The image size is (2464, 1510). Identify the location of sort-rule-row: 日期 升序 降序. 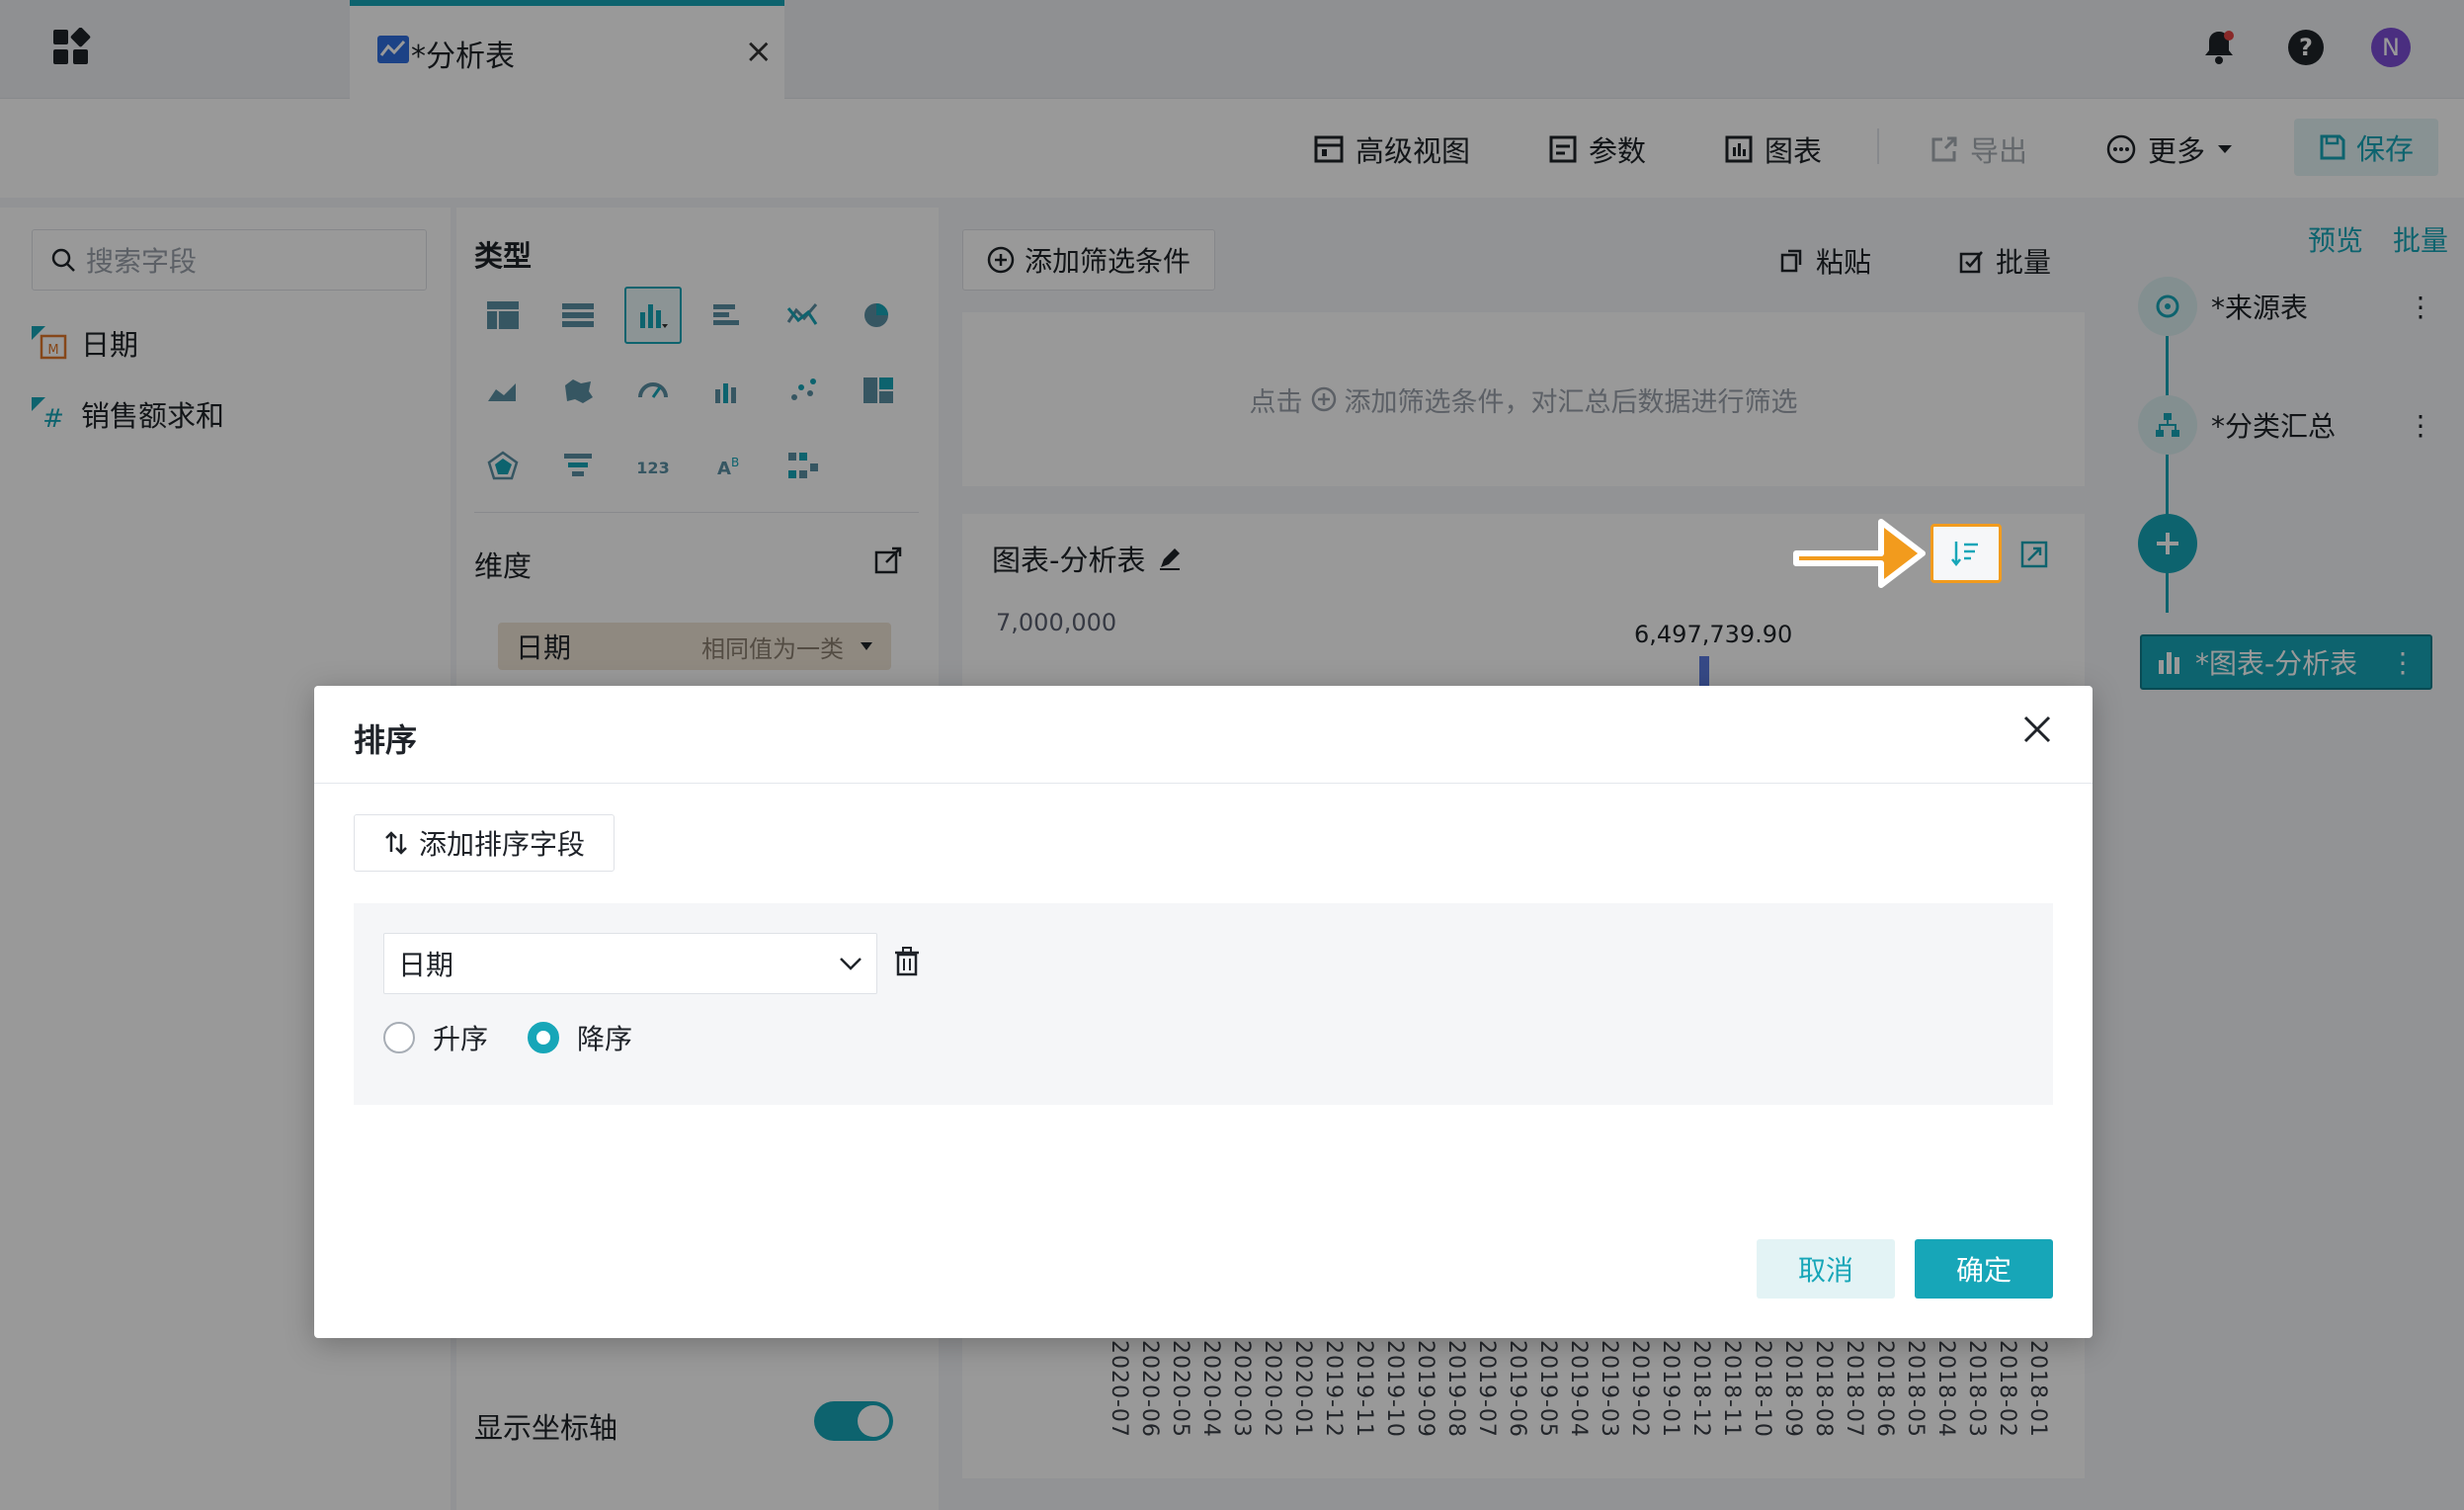
(1203, 1004).